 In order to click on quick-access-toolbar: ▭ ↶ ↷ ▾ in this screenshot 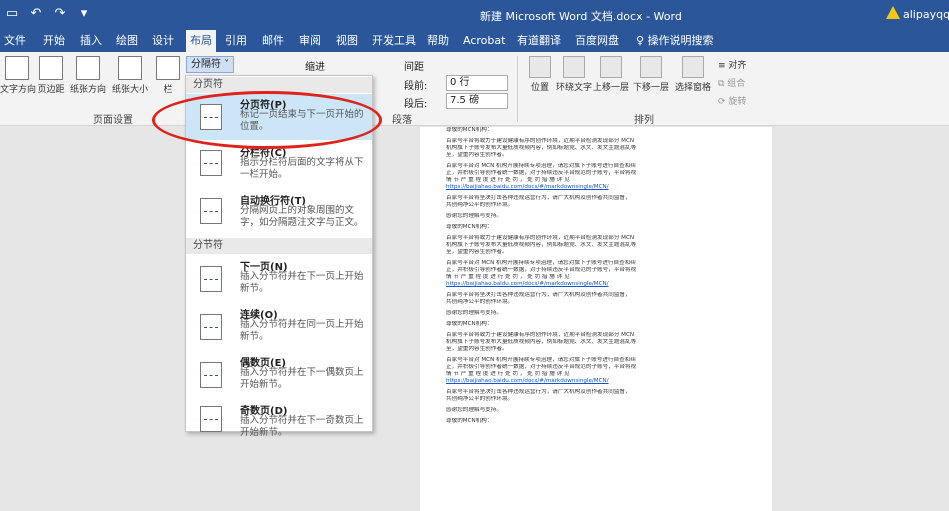, I will do `click(48, 13)`.